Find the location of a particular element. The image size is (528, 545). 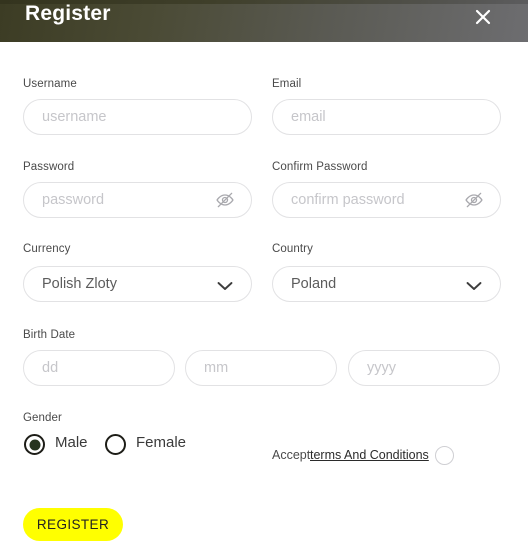

close-icon is located at coordinates (483, 17).